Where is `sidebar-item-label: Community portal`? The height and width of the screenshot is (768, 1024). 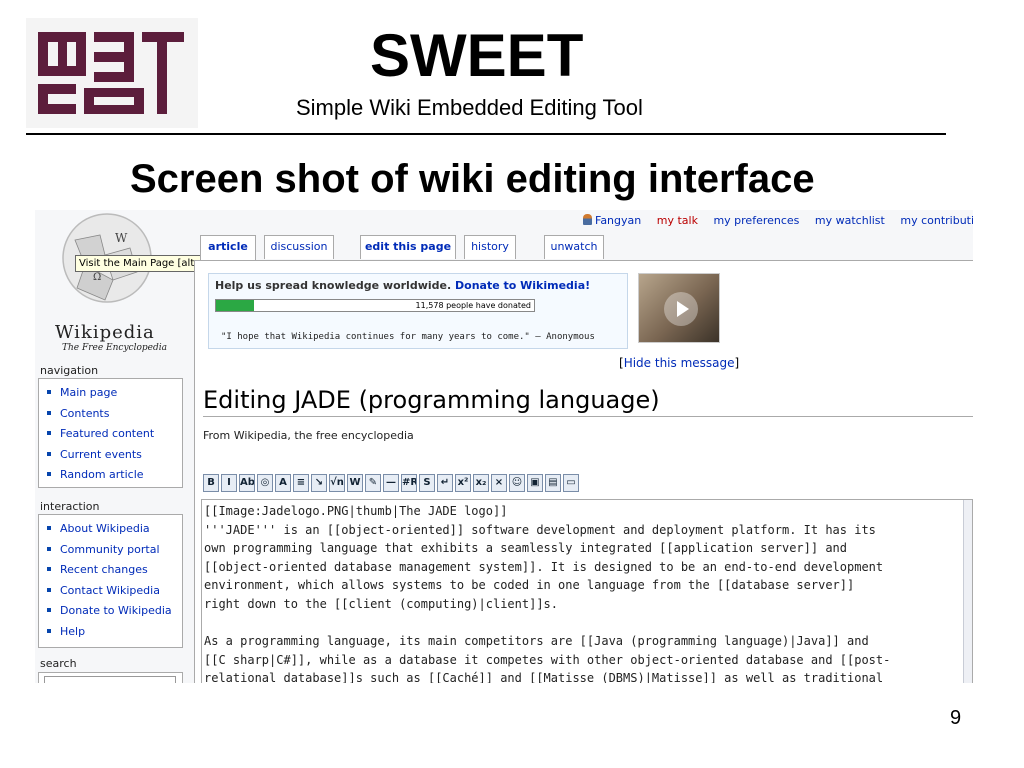
sidebar-item-label: Community portal is located at coordinates (110, 549).